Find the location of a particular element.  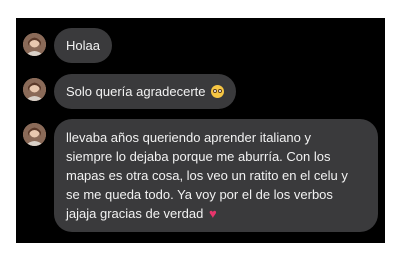

message-bubble: Holaa is located at coordinates (83, 45).